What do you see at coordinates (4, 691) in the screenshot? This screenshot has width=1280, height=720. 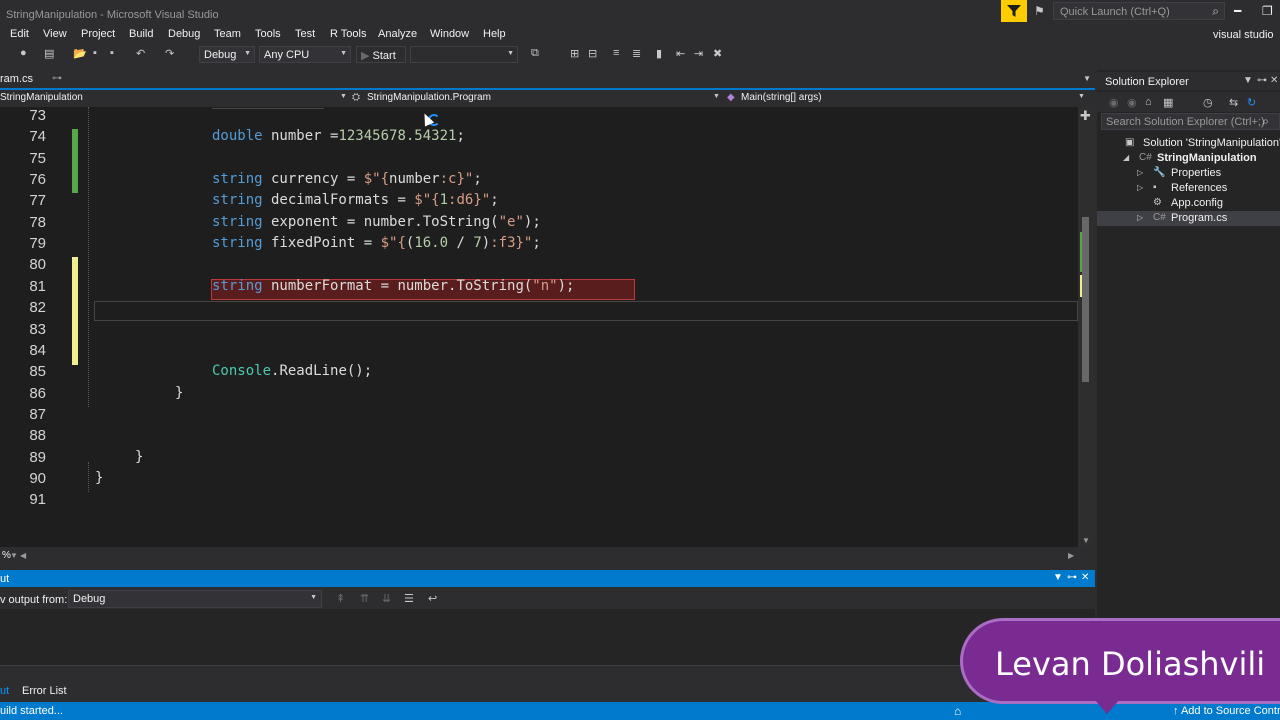 I see `tab-output: ut` at bounding box center [4, 691].